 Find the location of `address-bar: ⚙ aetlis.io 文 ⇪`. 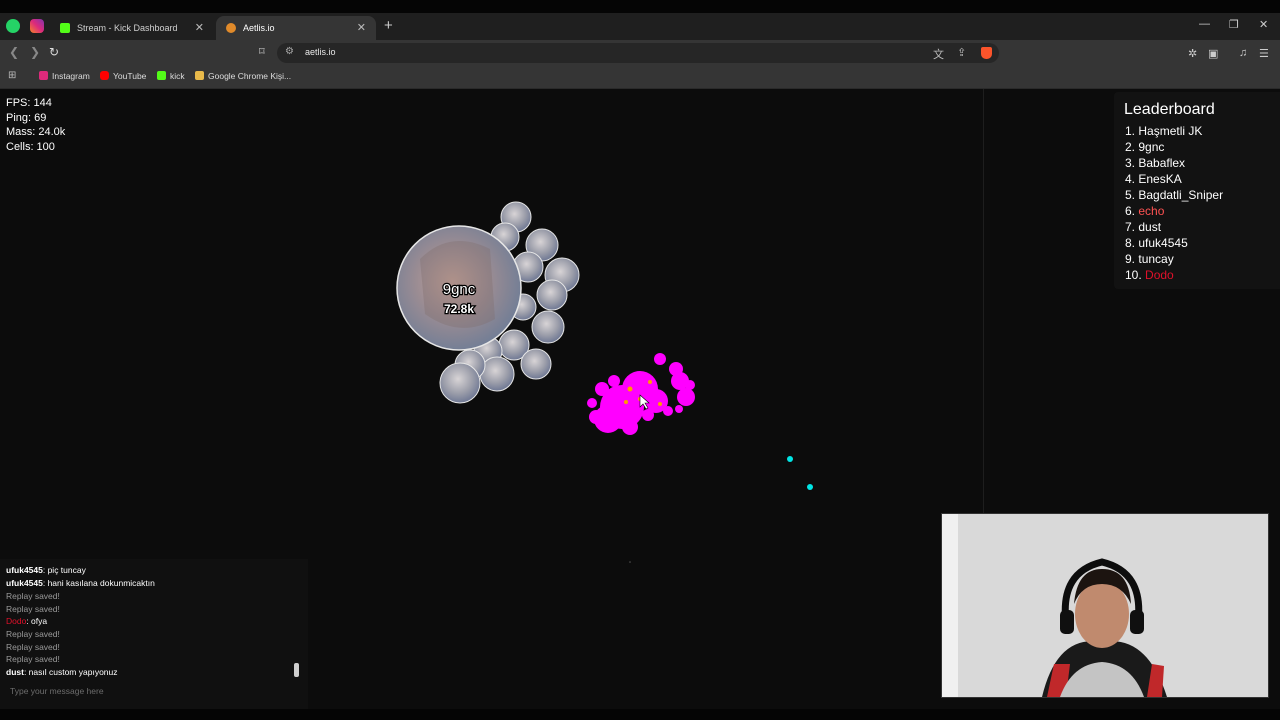

address-bar: ⚙ aetlis.io 文 ⇪ is located at coordinates (638, 53).